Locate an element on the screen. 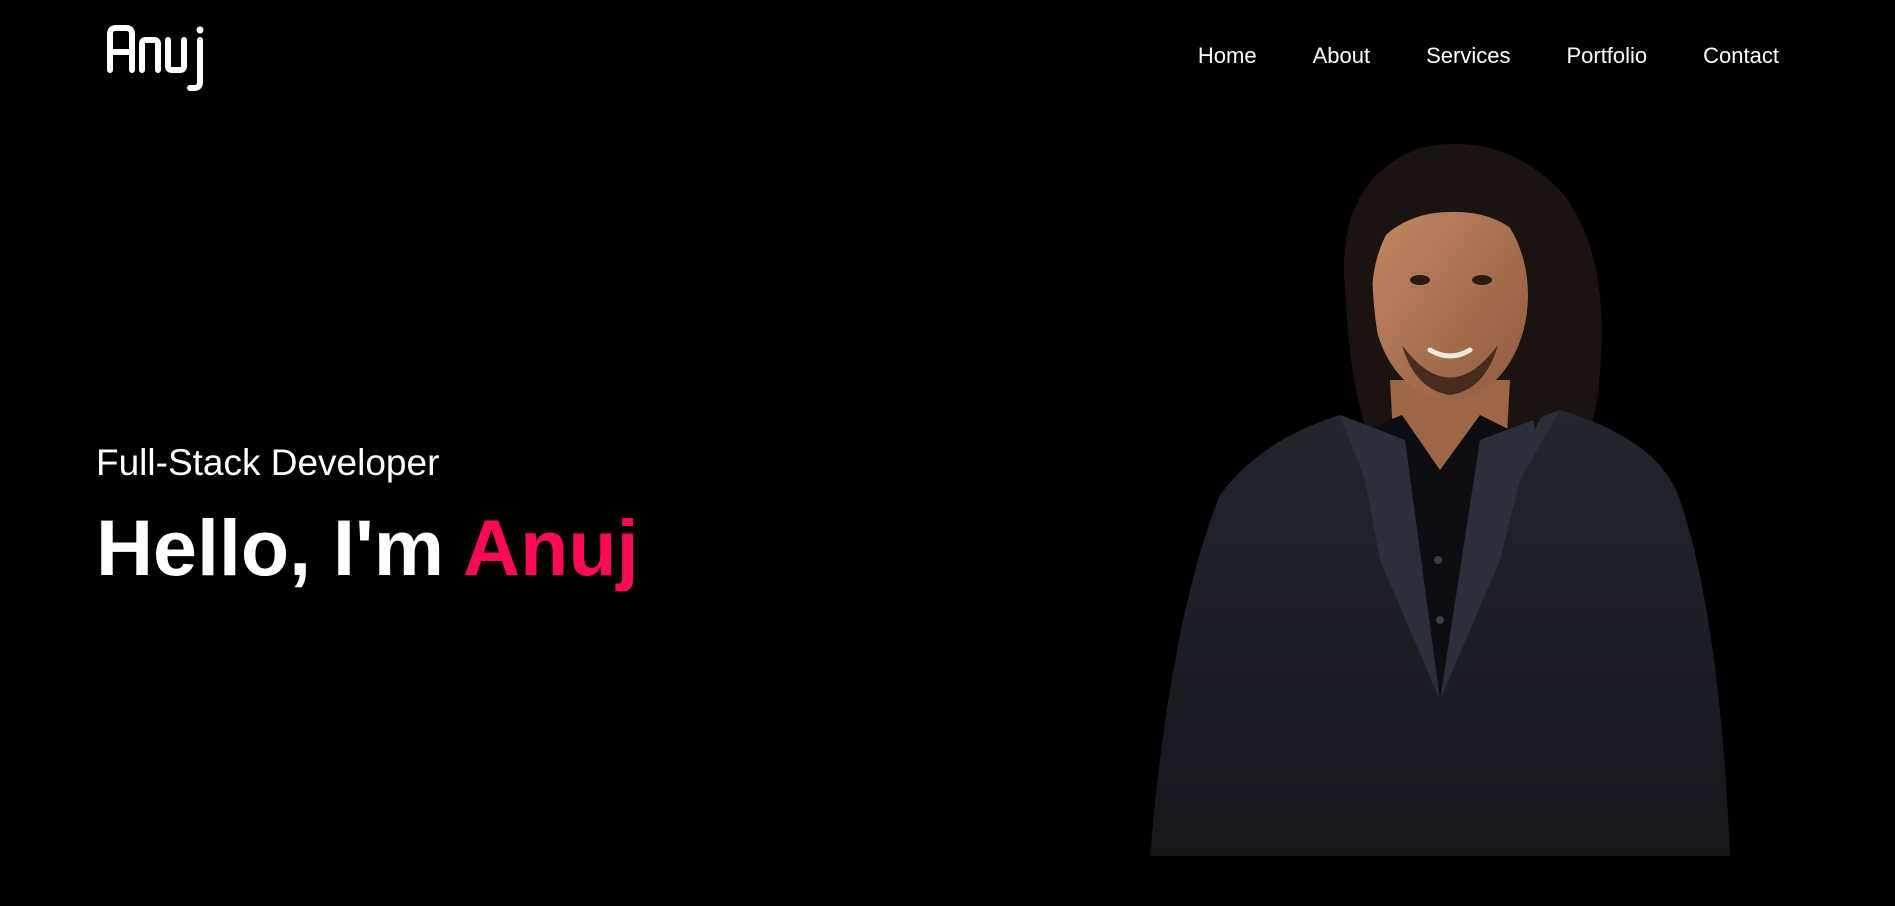  hero-title: Hello, I'm Anuj is located at coordinates (367, 548).